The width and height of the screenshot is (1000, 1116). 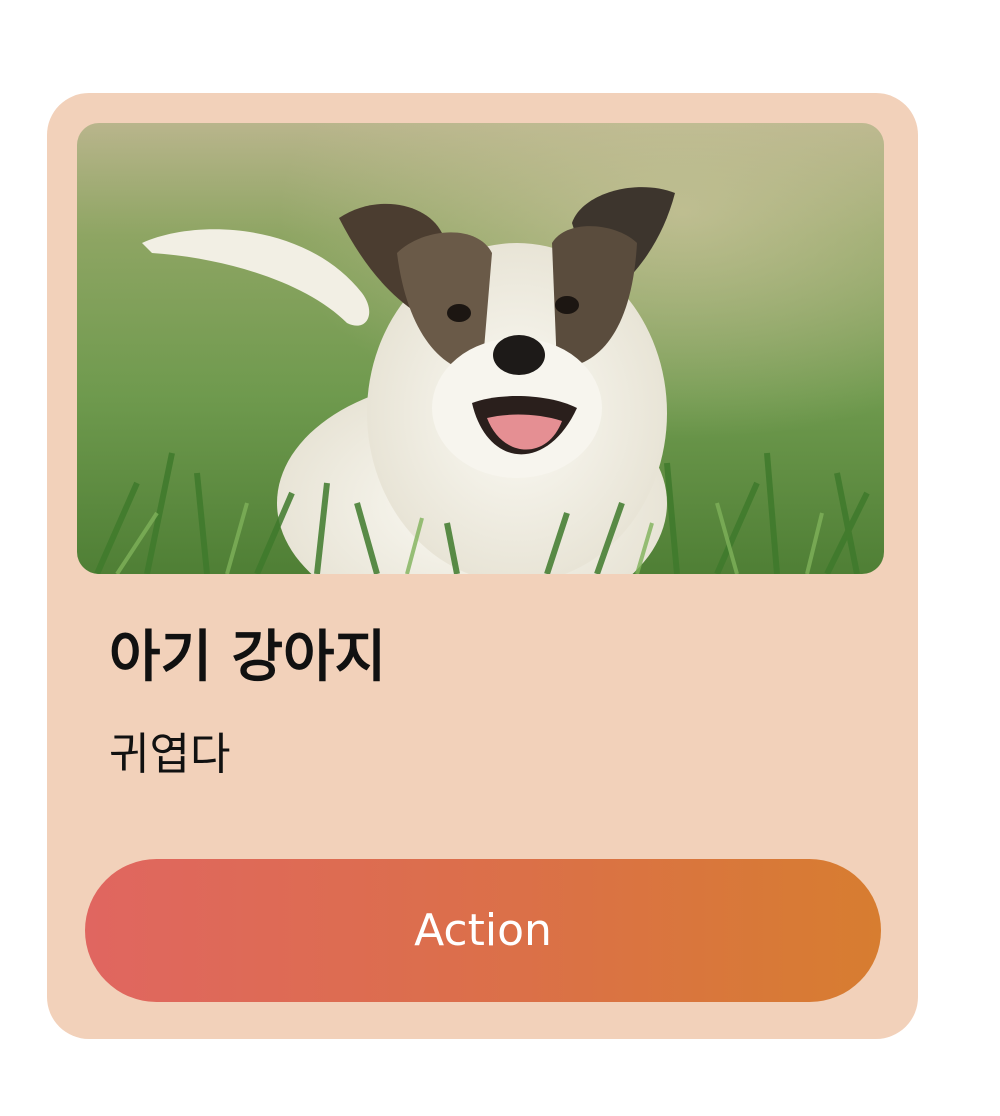 What do you see at coordinates (170, 754) in the screenshot?
I see `card-subtitle: 귀엽다` at bounding box center [170, 754].